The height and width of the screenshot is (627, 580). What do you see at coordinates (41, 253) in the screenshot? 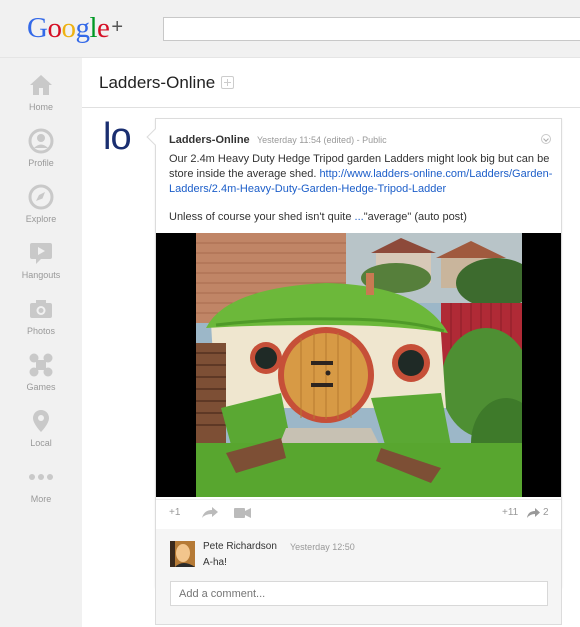
I see `hangouts-icon` at bounding box center [41, 253].